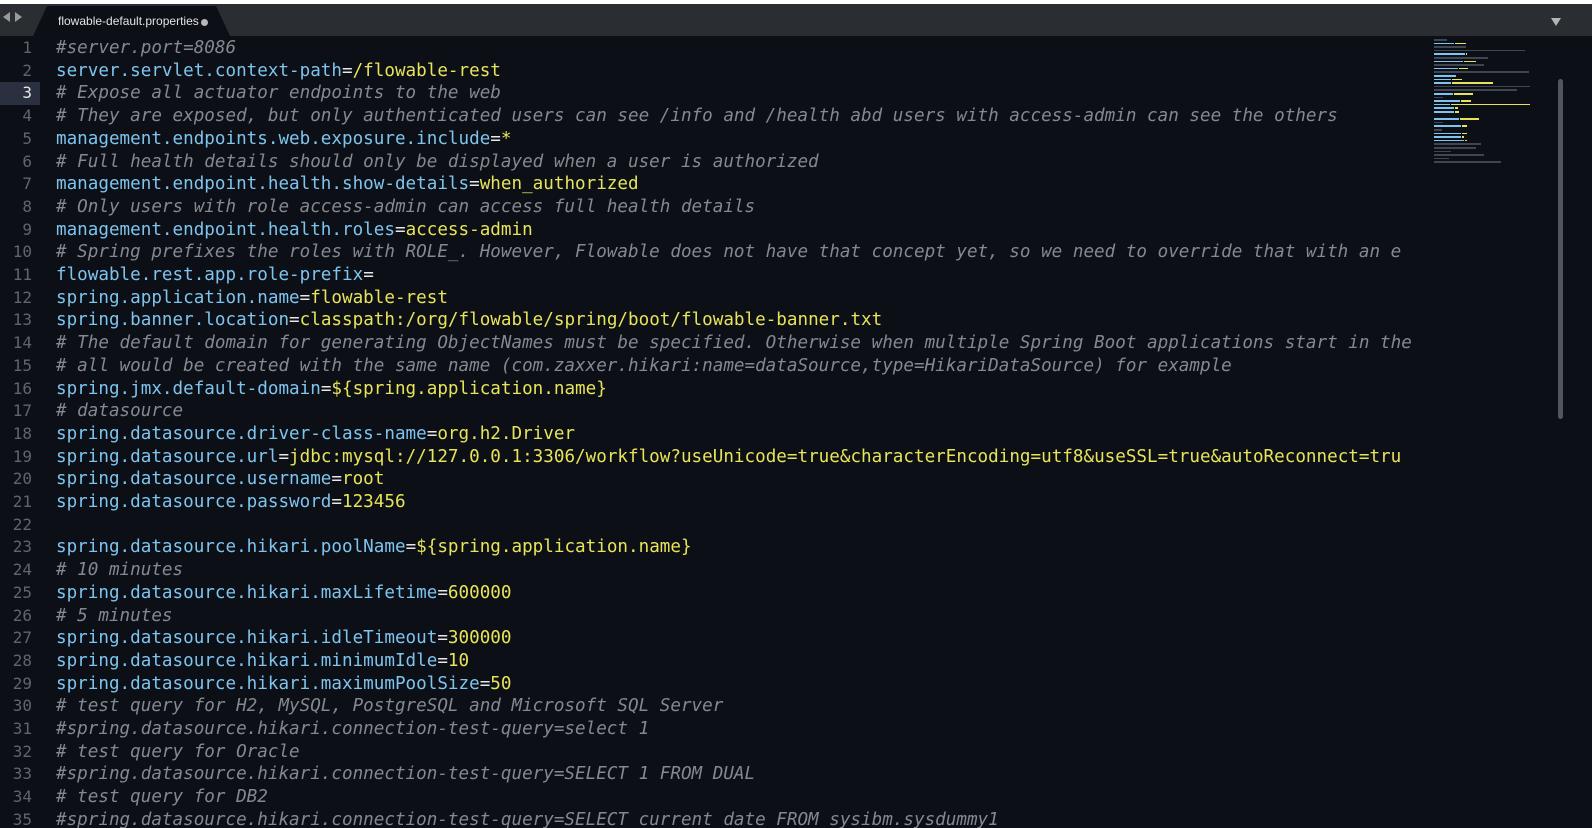 The height and width of the screenshot is (828, 1592). What do you see at coordinates (1556, 22) in the screenshot?
I see `chevron-down-icon` at bounding box center [1556, 22].